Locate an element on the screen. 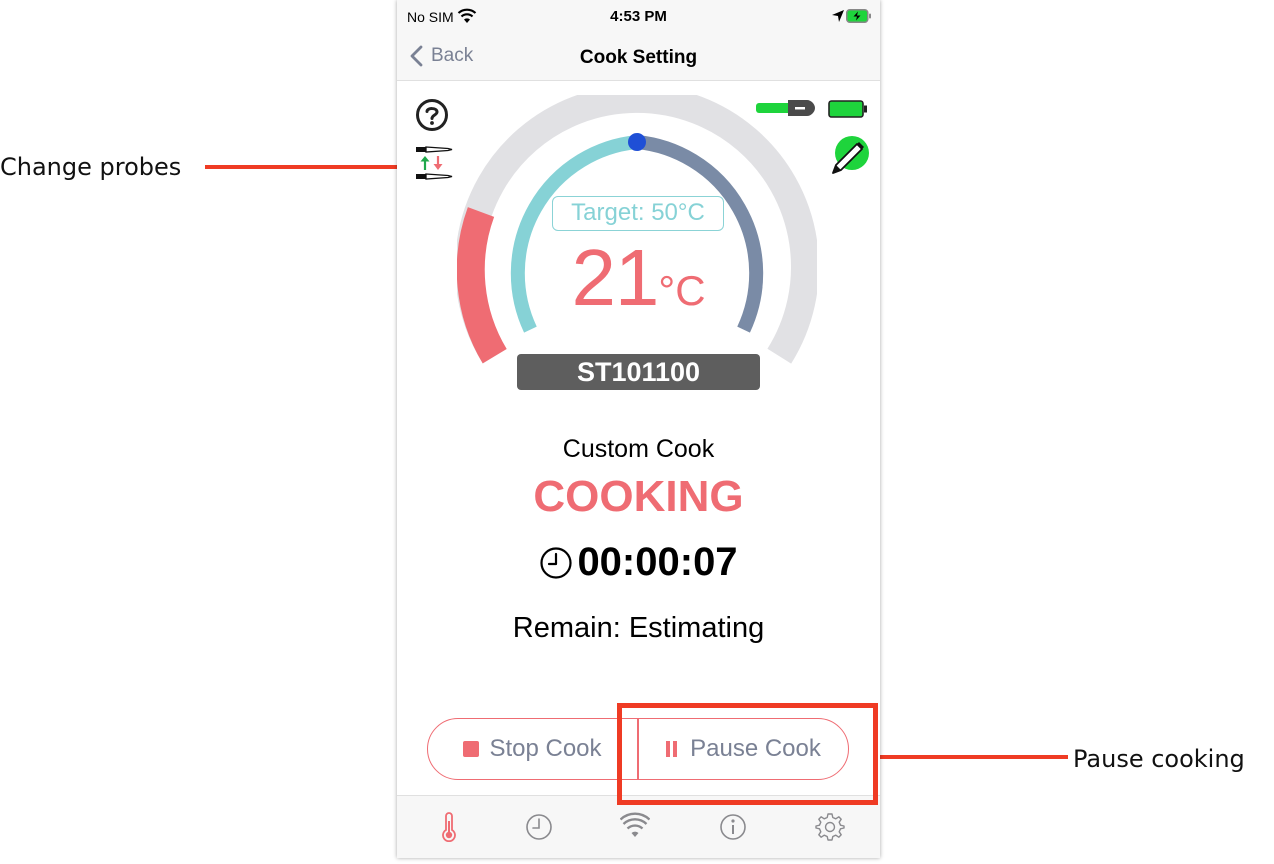 The height and width of the screenshot is (864, 1274). status-bar: No SIM 4:53 PM is located at coordinates (638, 18).